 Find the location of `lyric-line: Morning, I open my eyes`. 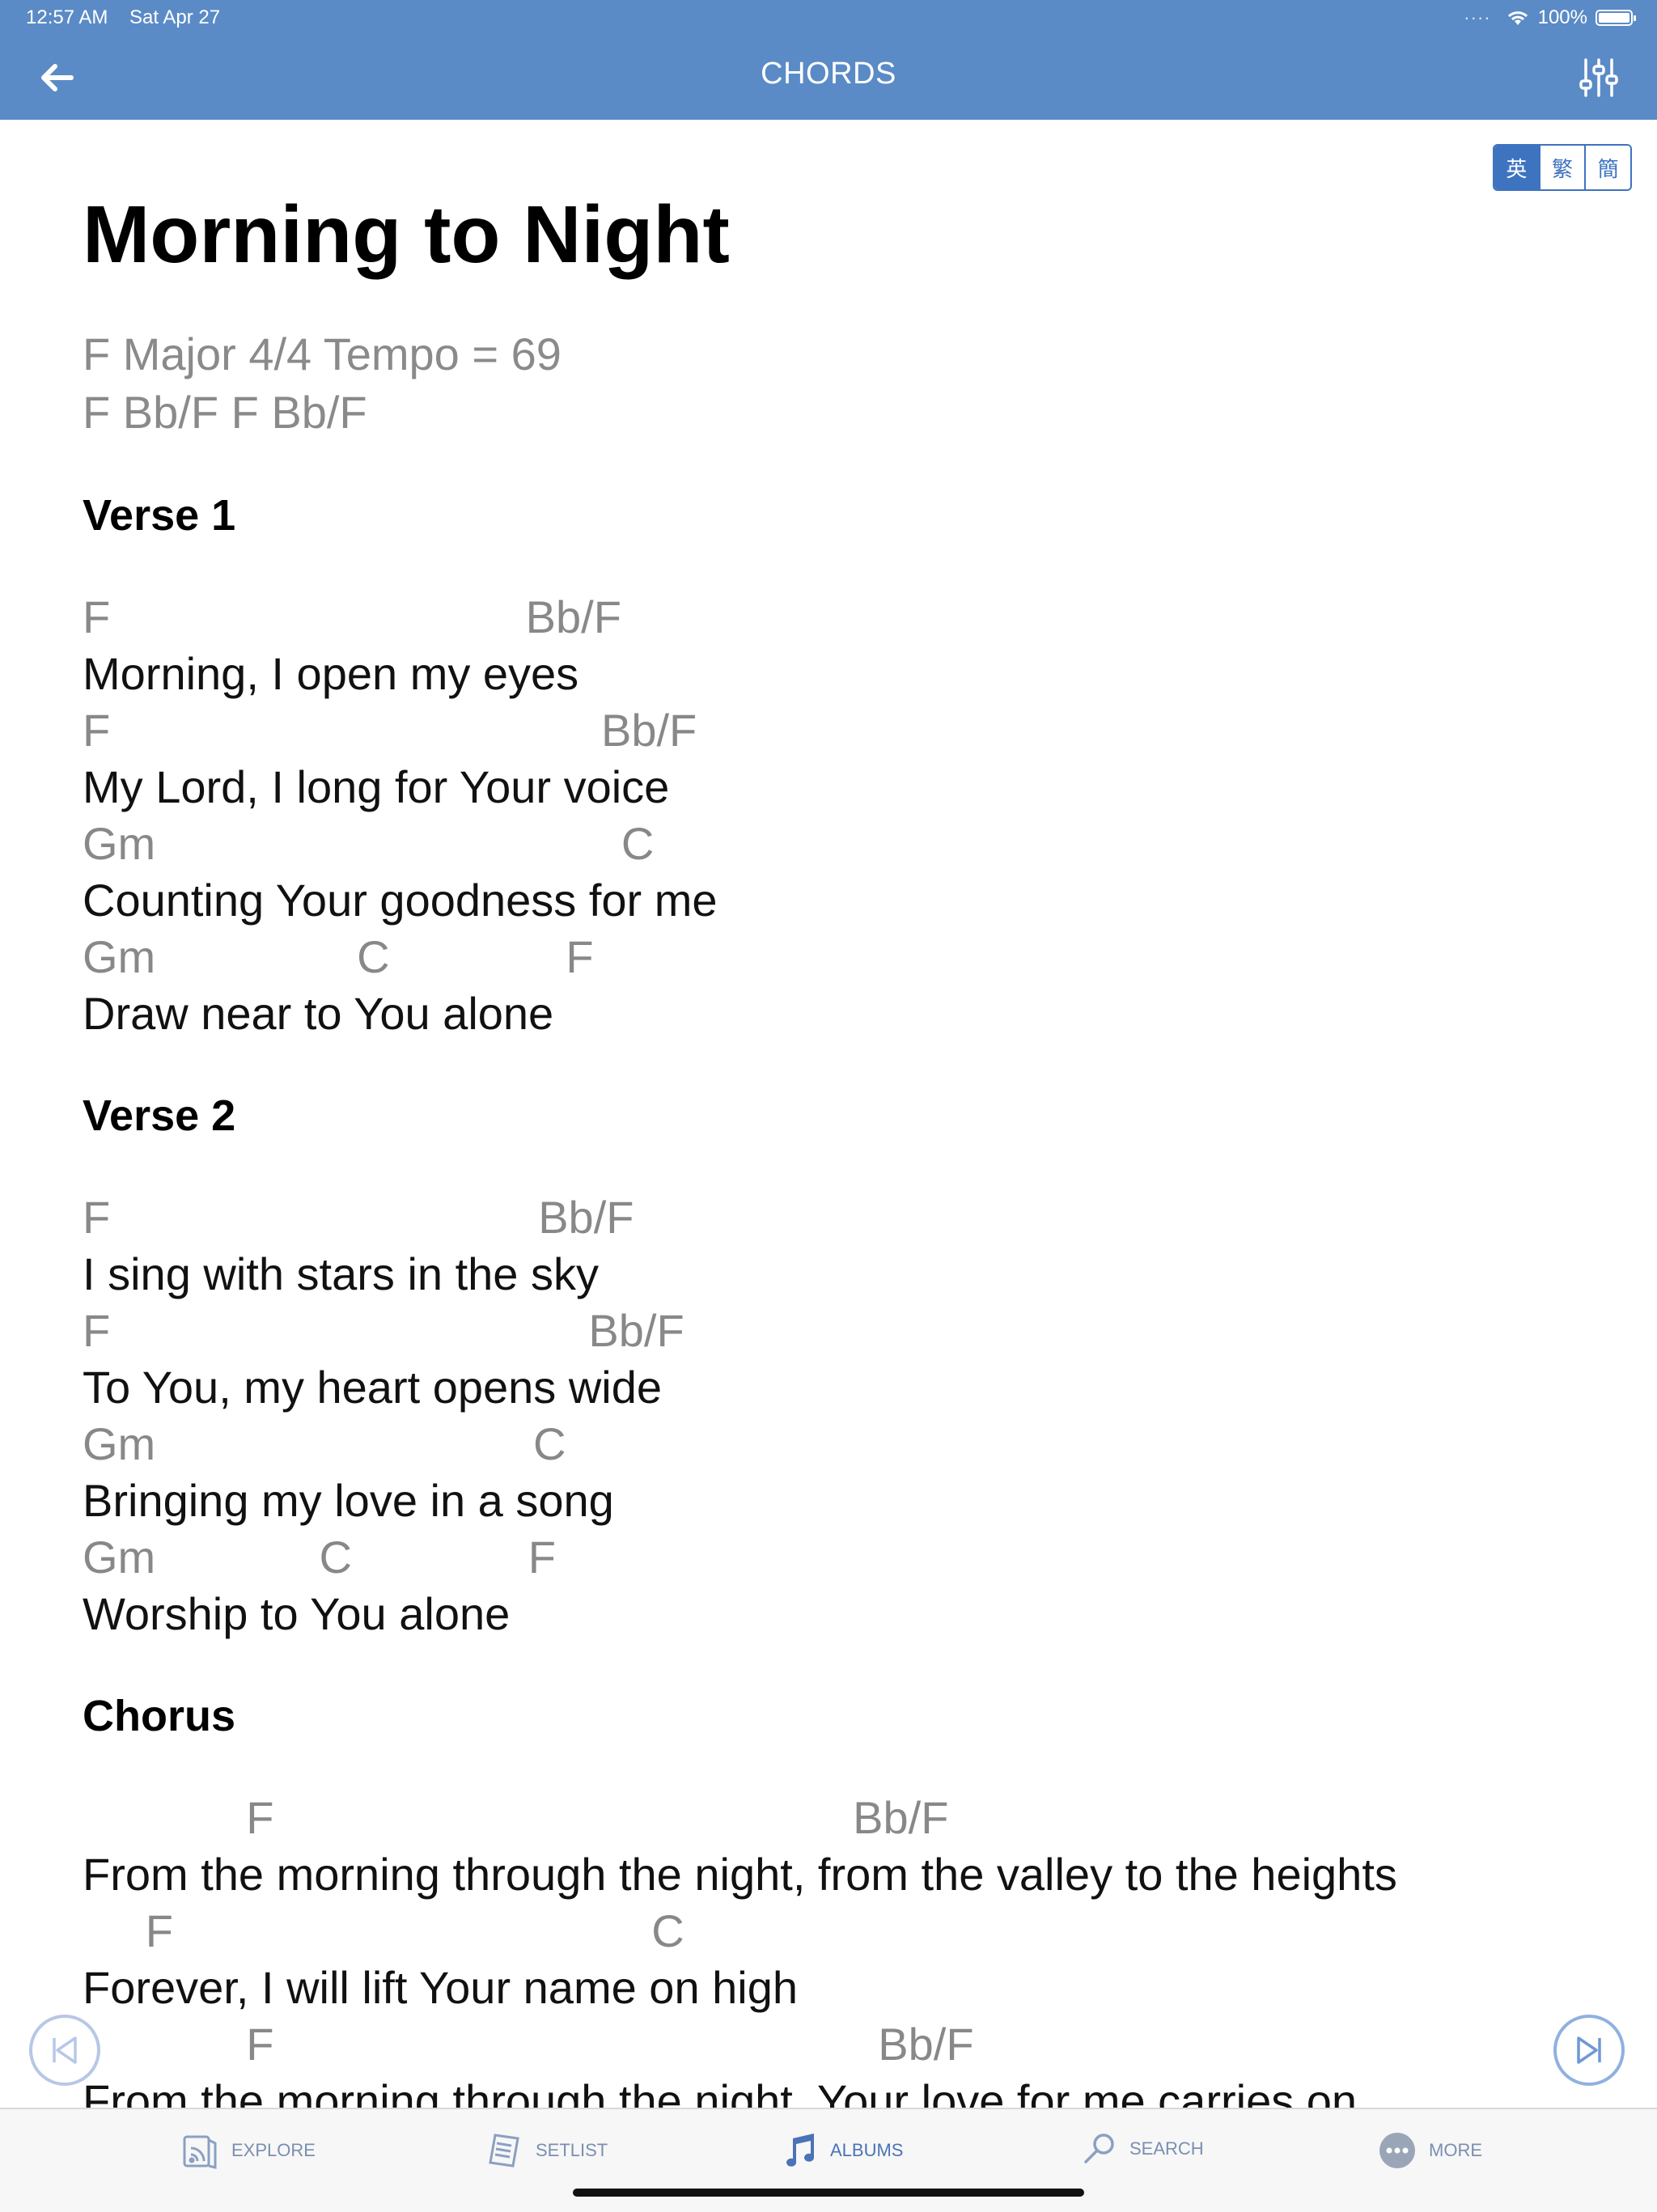

lyric-line: Morning, I open my eyes is located at coordinates (331, 673).